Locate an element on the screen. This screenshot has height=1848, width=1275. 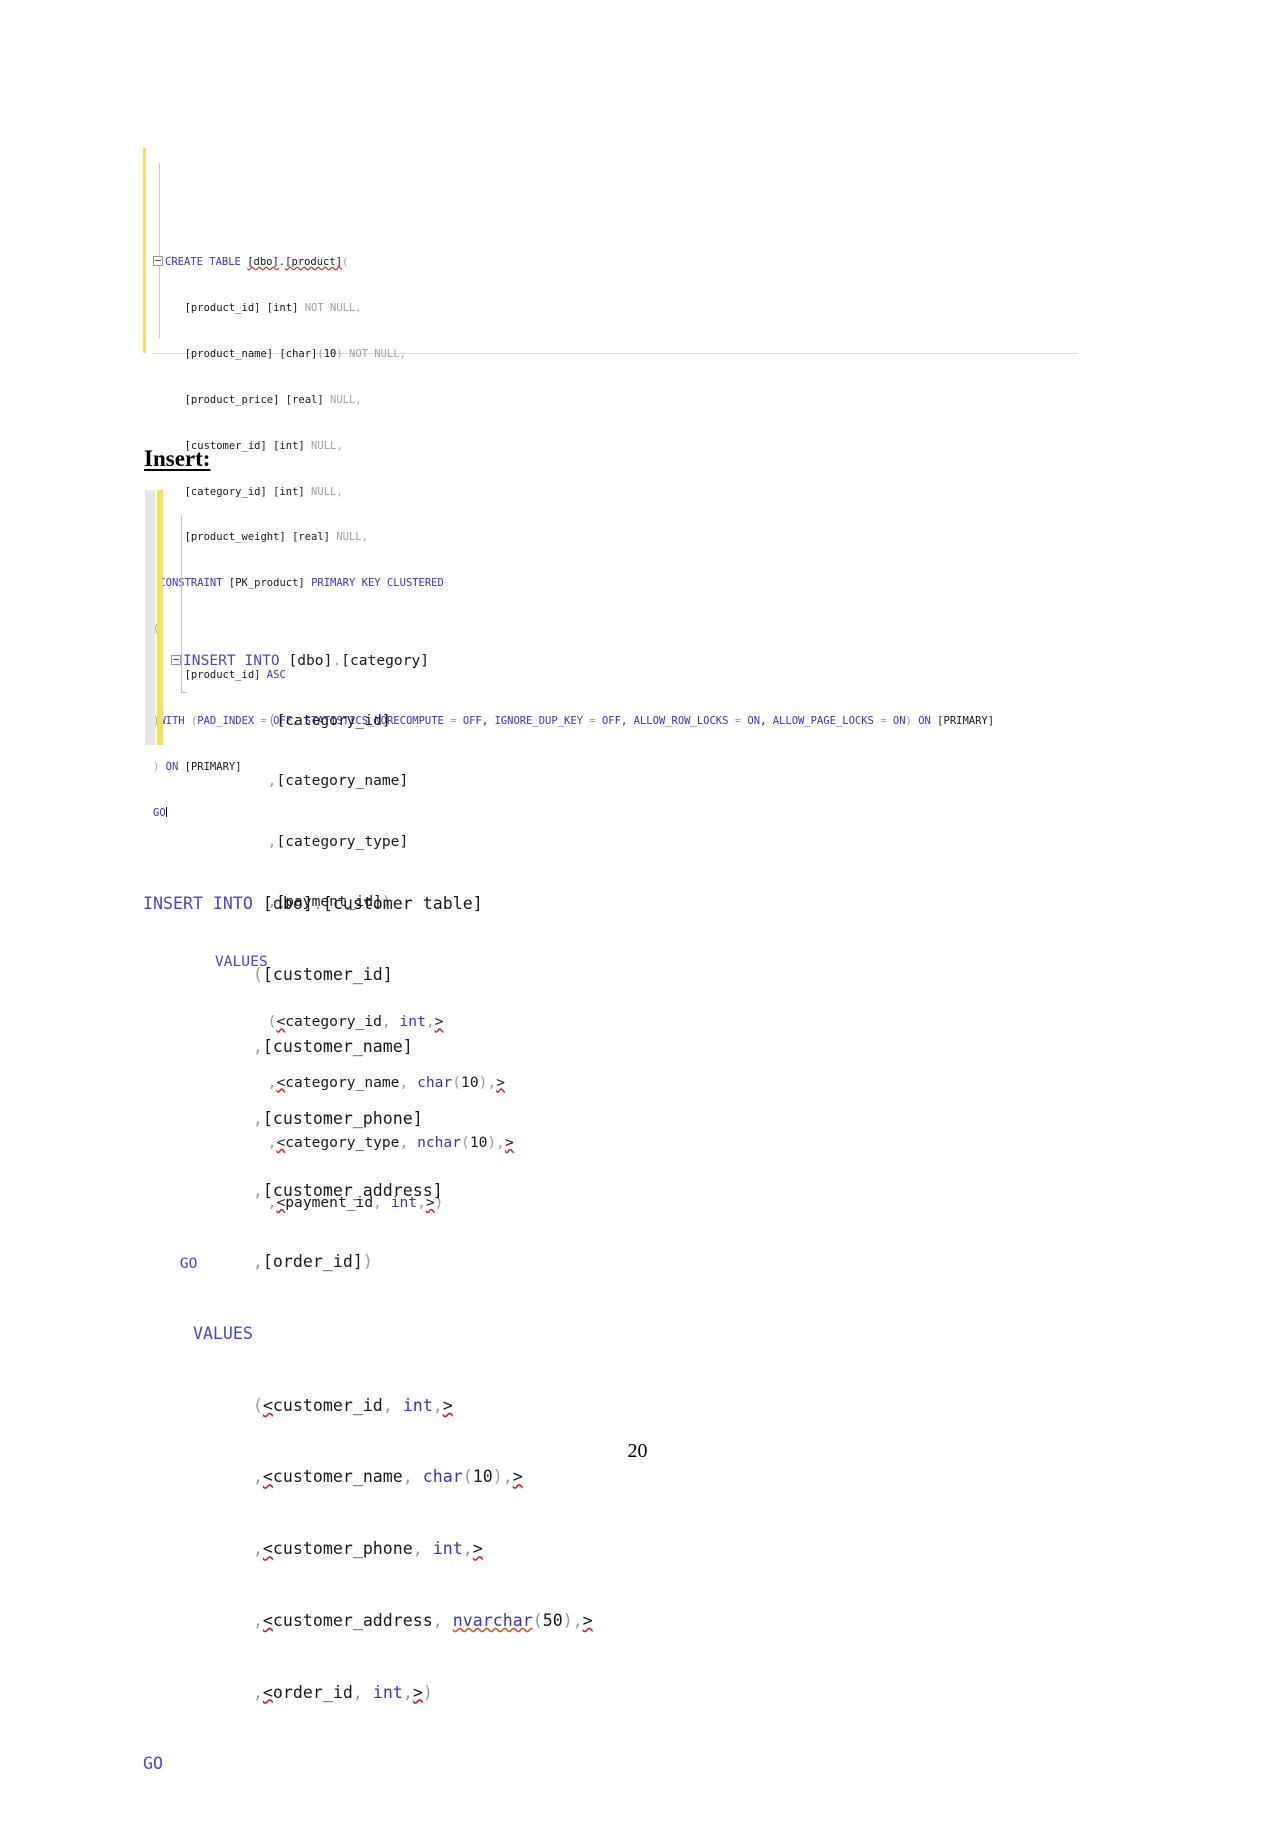
code-line: VALUES is located at coordinates (222, 1333).